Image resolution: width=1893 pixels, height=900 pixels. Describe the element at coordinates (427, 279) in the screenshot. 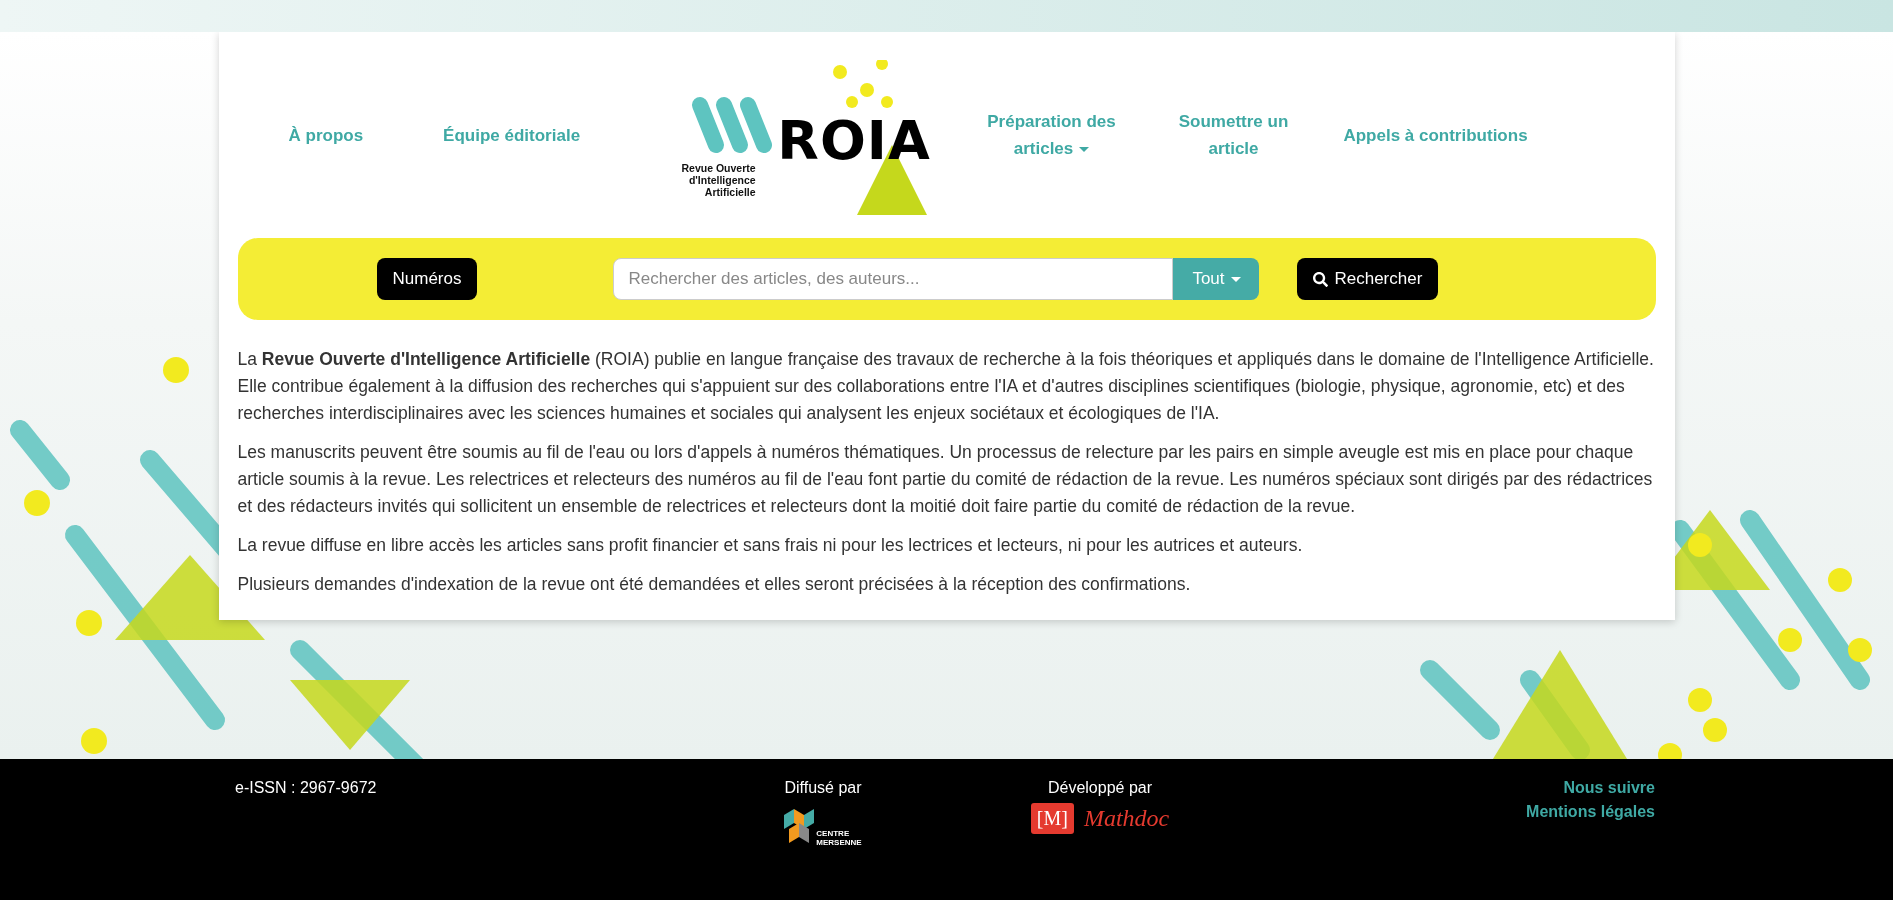

I see `issues-button: Numéros` at that location.